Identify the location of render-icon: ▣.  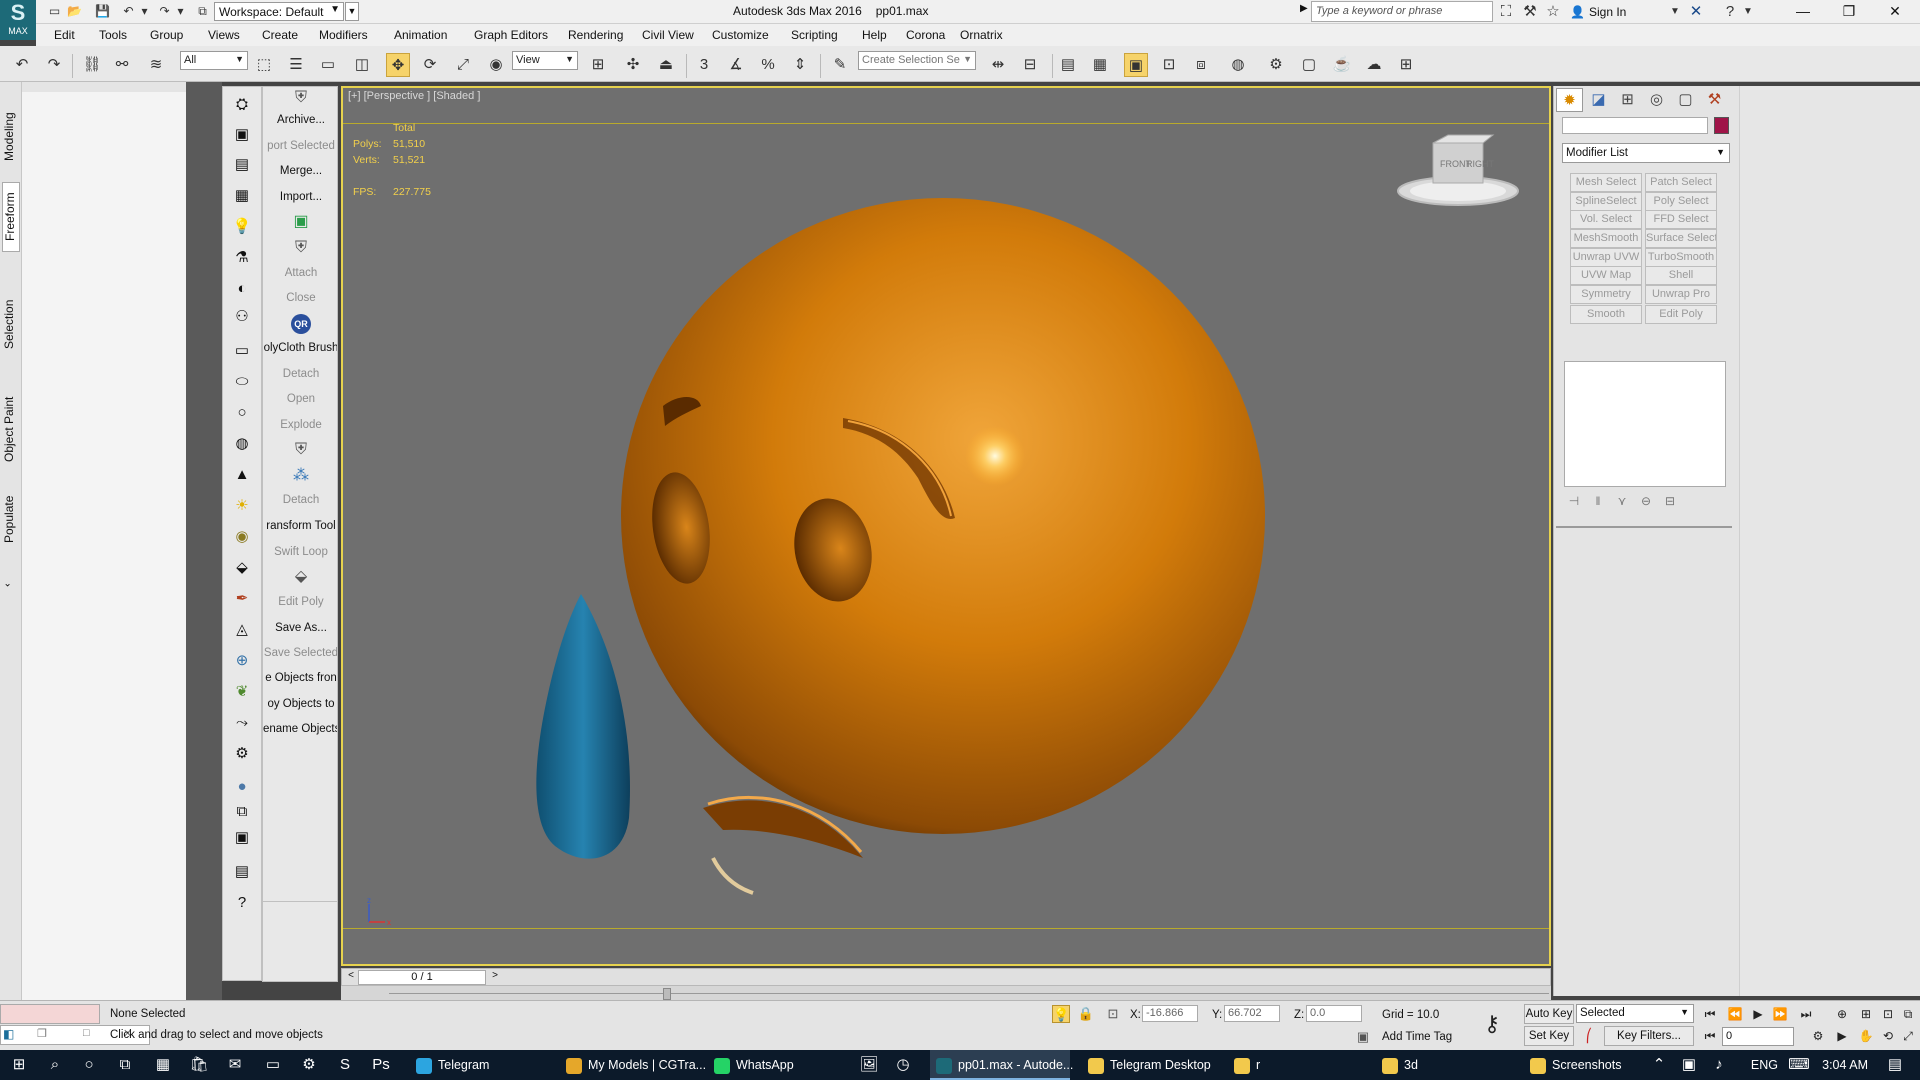
(242, 838).